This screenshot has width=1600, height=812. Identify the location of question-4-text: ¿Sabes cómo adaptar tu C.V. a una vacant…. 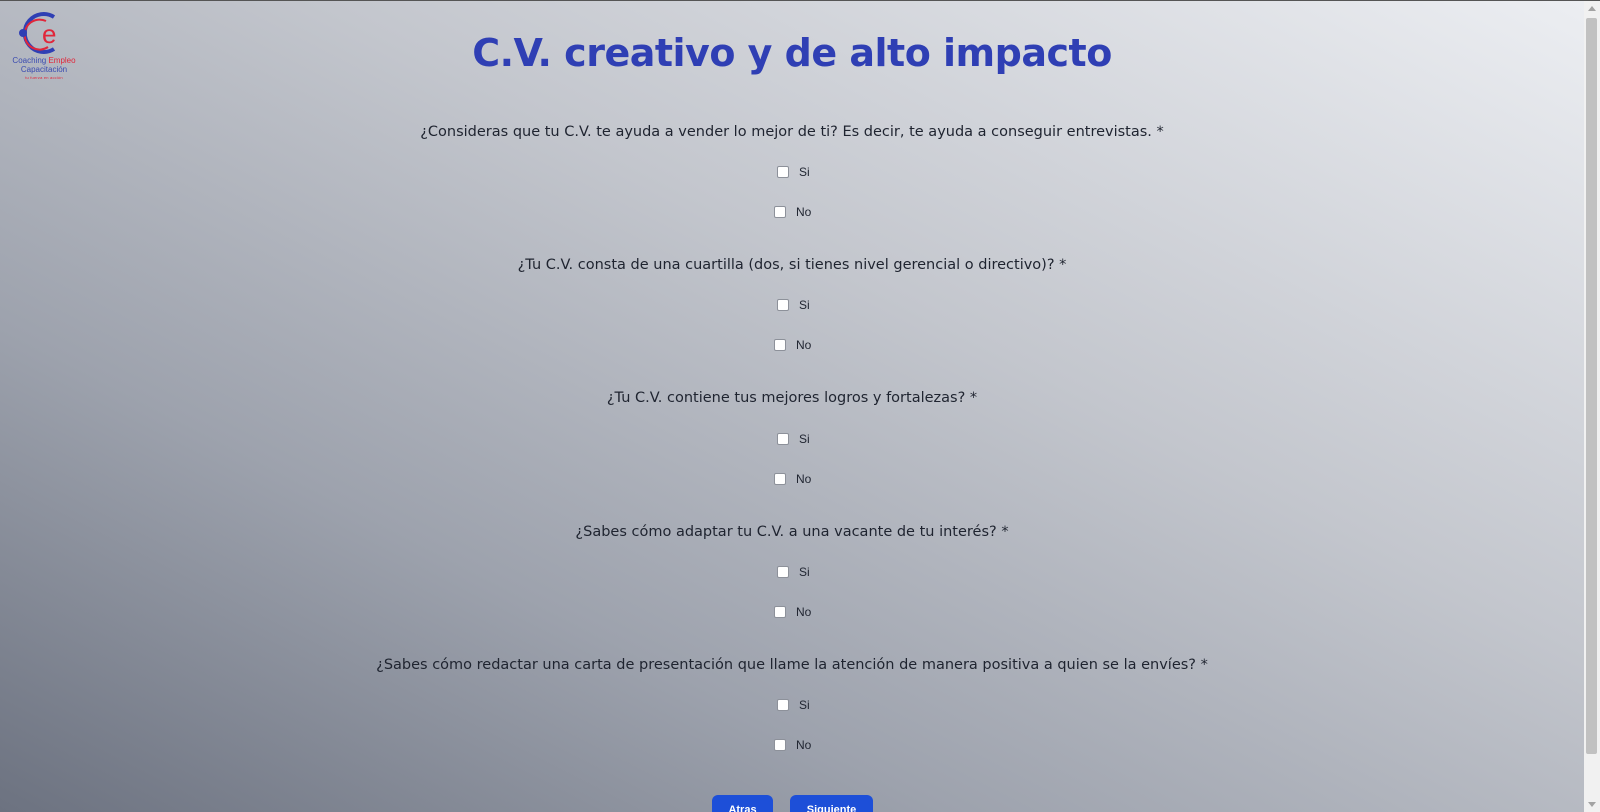
(792, 532).